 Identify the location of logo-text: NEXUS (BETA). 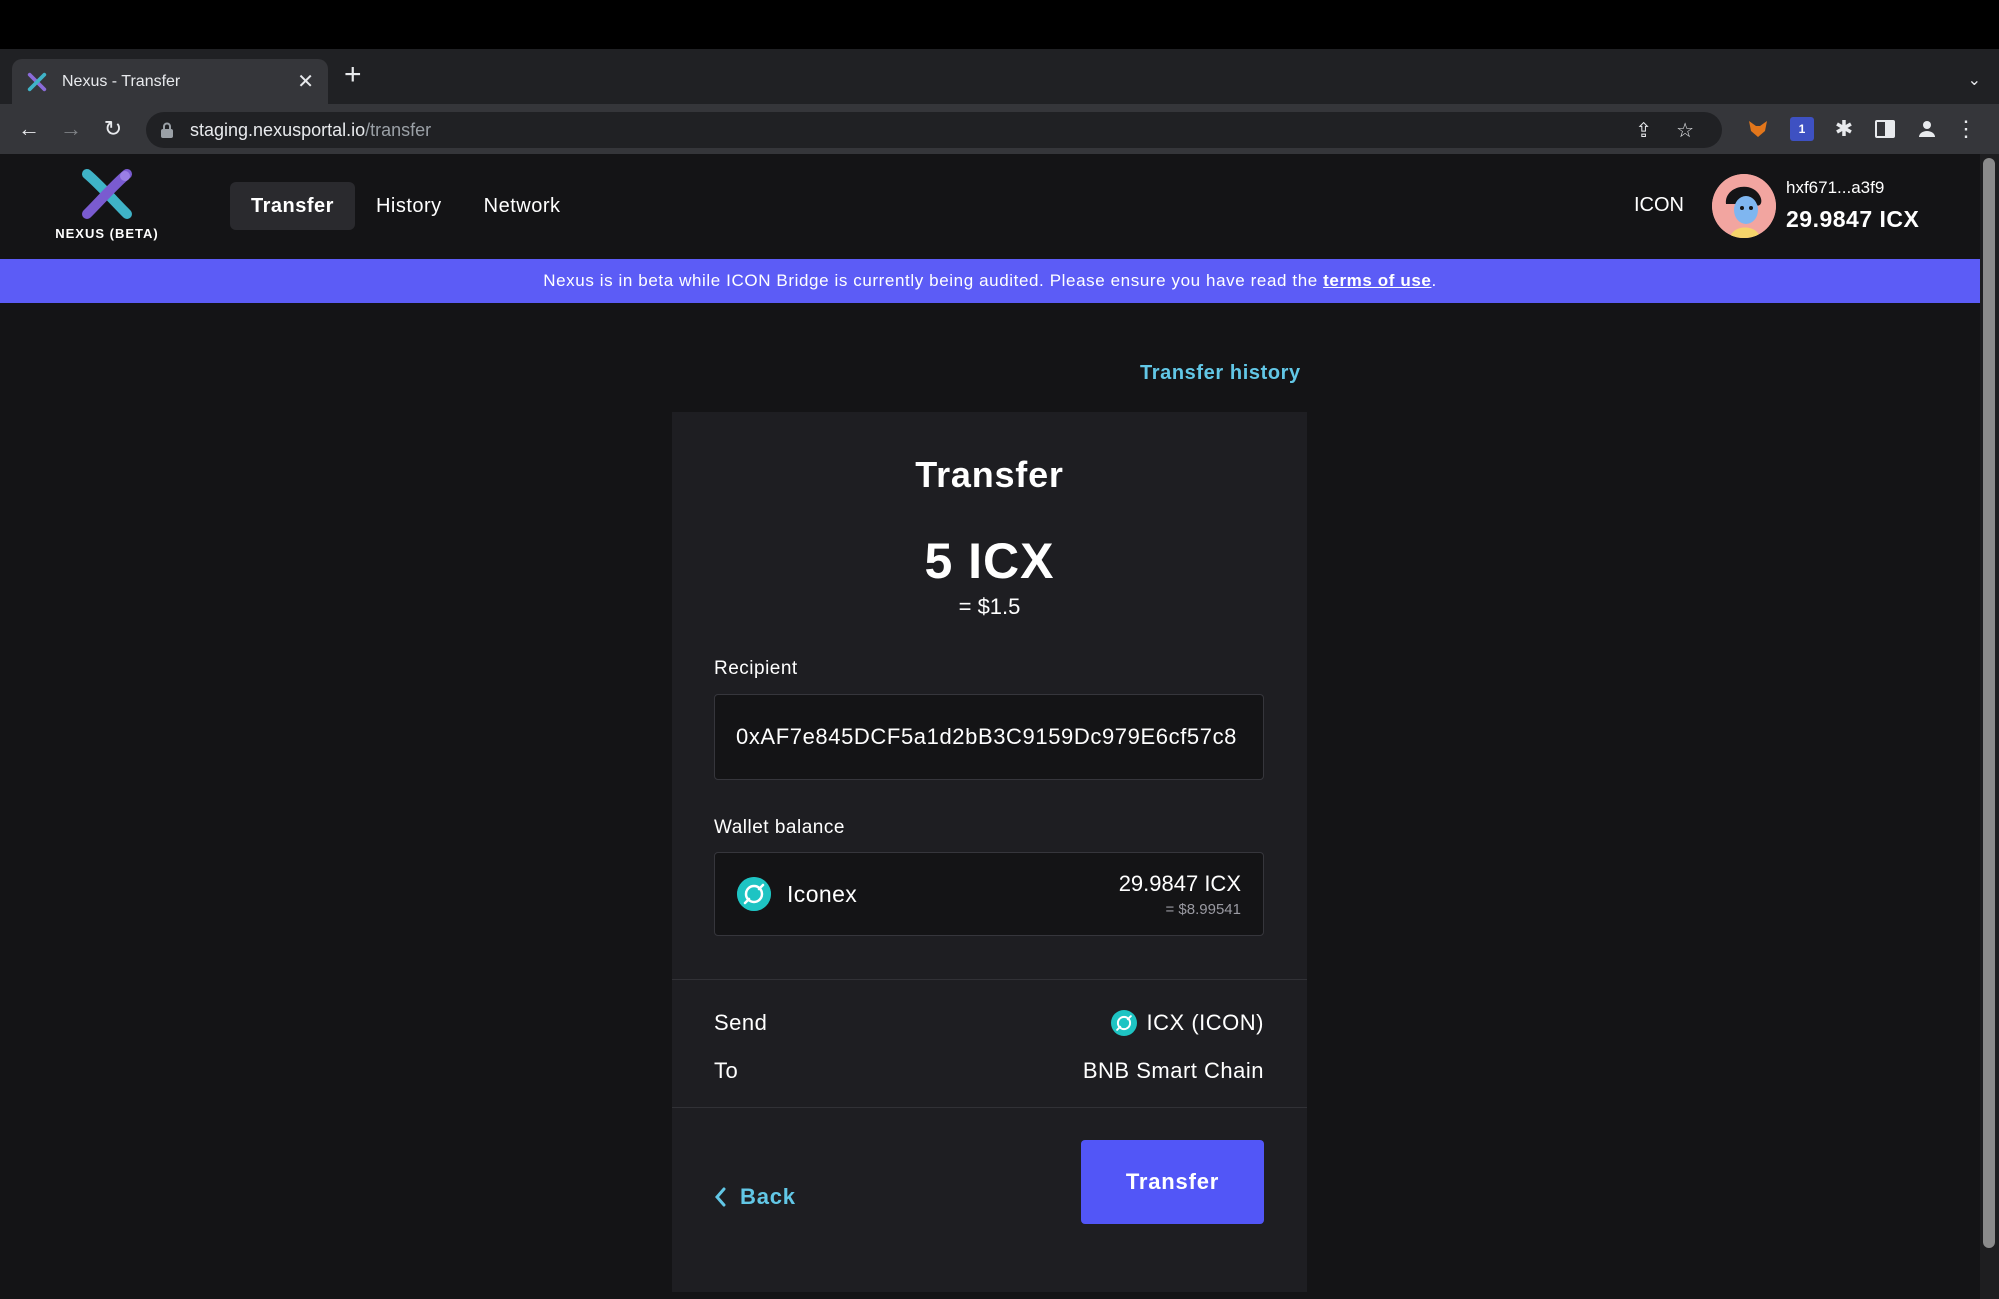
(107, 233).